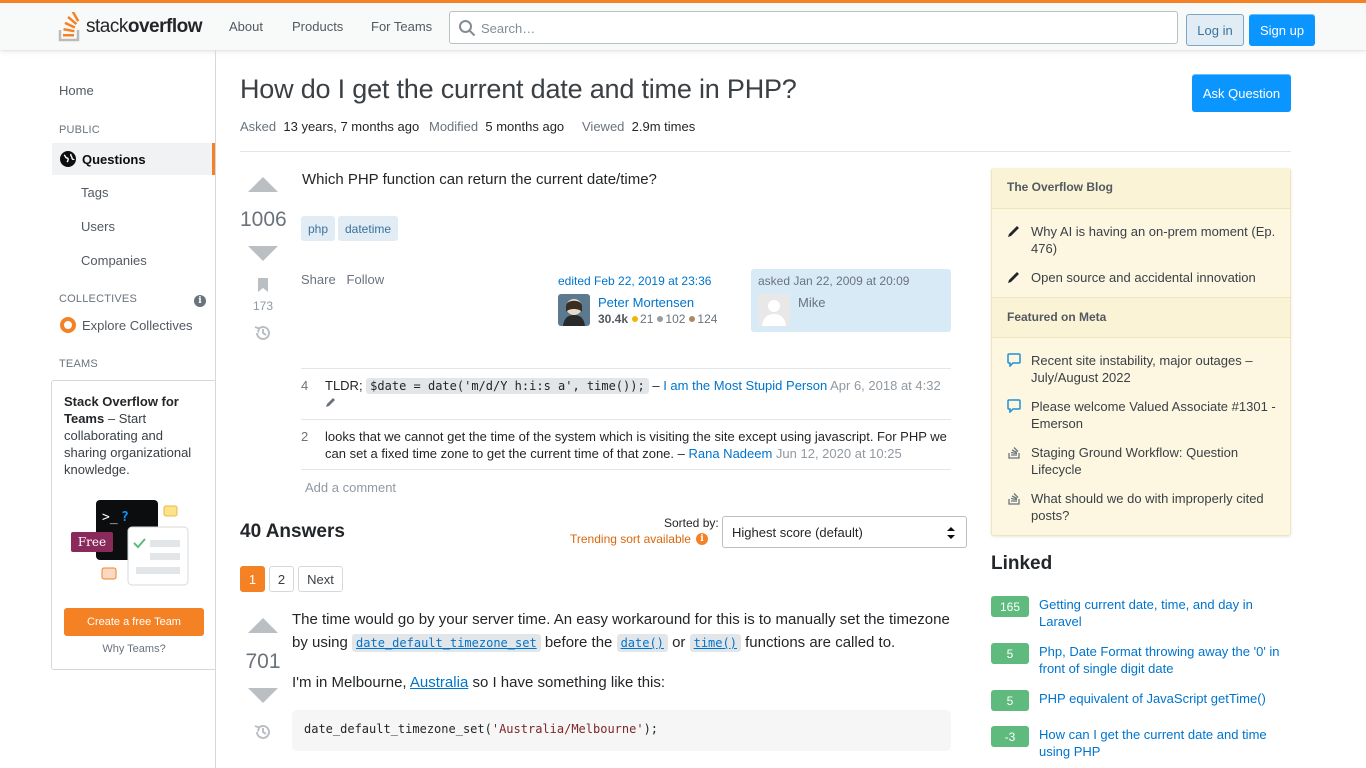  I want to click on chat-bubble-icon, so click(1014, 406).